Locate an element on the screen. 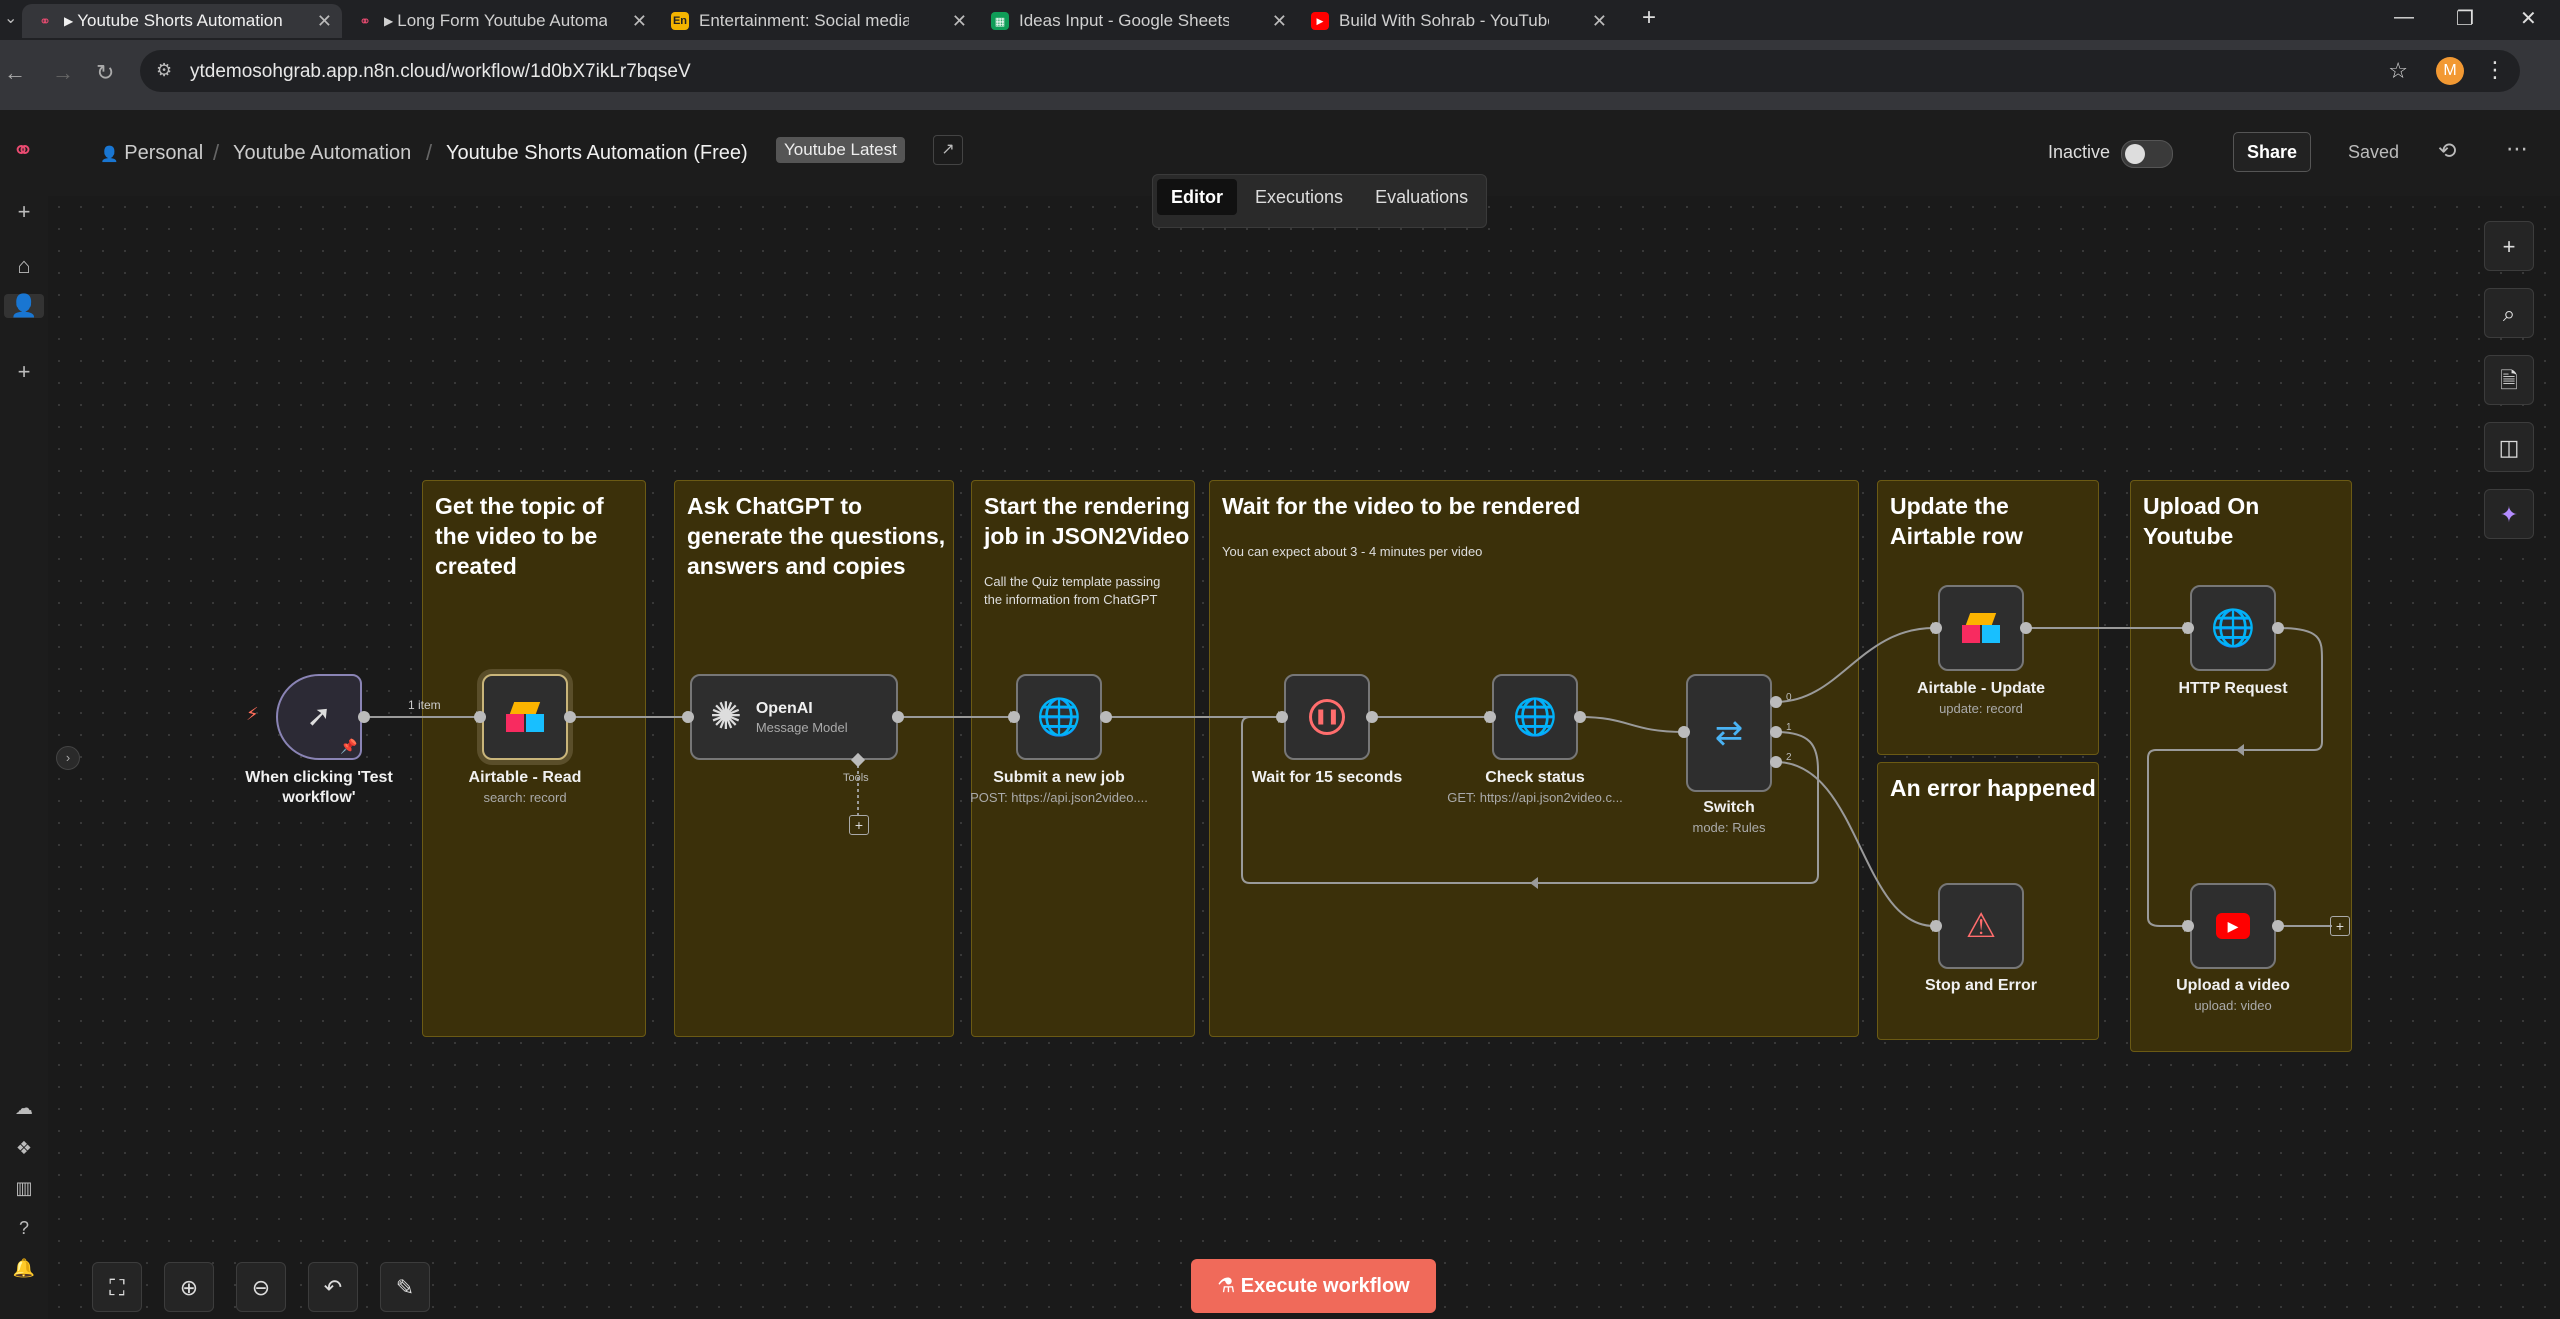 The width and height of the screenshot is (2560, 1319). tab-evaluations: Evaluations is located at coordinates (1421, 197).